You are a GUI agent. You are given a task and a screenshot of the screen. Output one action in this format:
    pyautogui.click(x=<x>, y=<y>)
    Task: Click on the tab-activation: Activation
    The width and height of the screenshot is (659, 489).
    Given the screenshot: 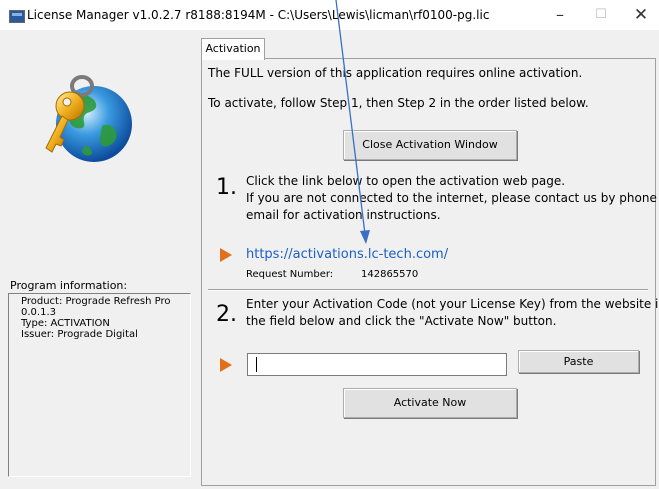 What is the action you would take?
    pyautogui.click(x=233, y=49)
    